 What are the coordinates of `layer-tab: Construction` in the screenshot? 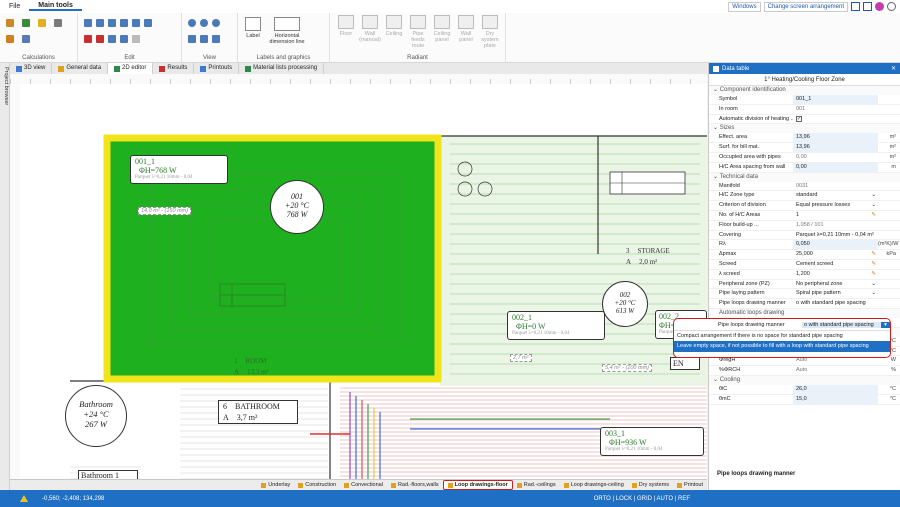 It's located at (317, 485).